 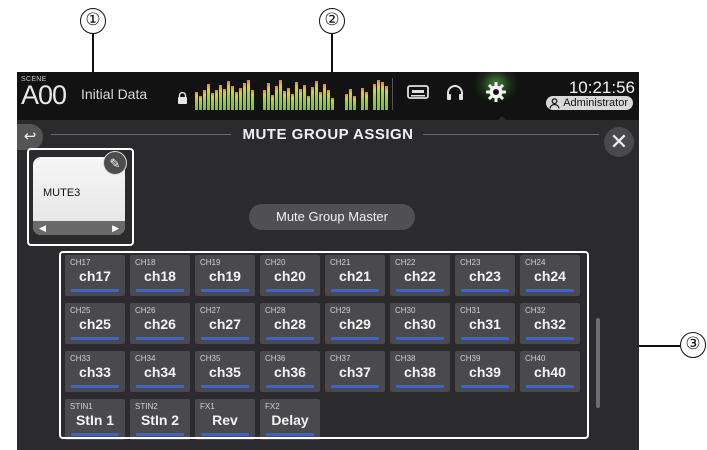 What do you see at coordinates (114, 94) in the screenshot?
I see `scene-name: Initial Data` at bounding box center [114, 94].